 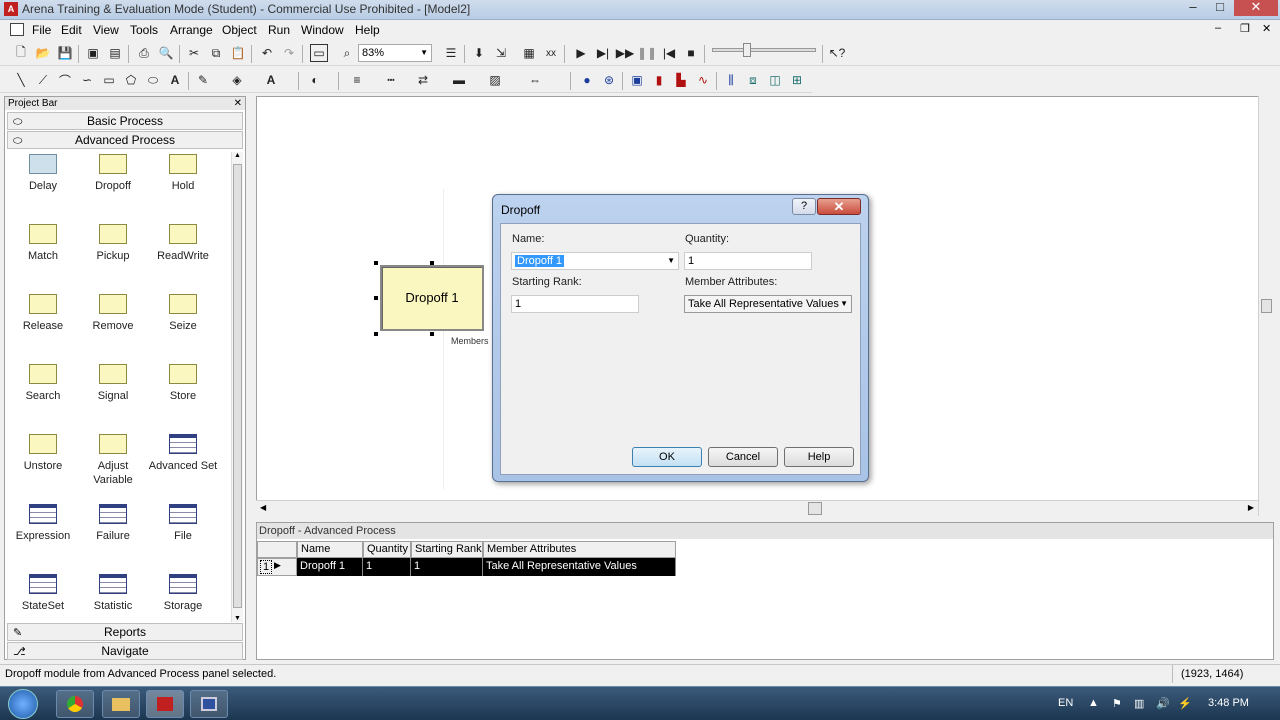 I want to click on menu-run: Run, so click(x=279, y=30).